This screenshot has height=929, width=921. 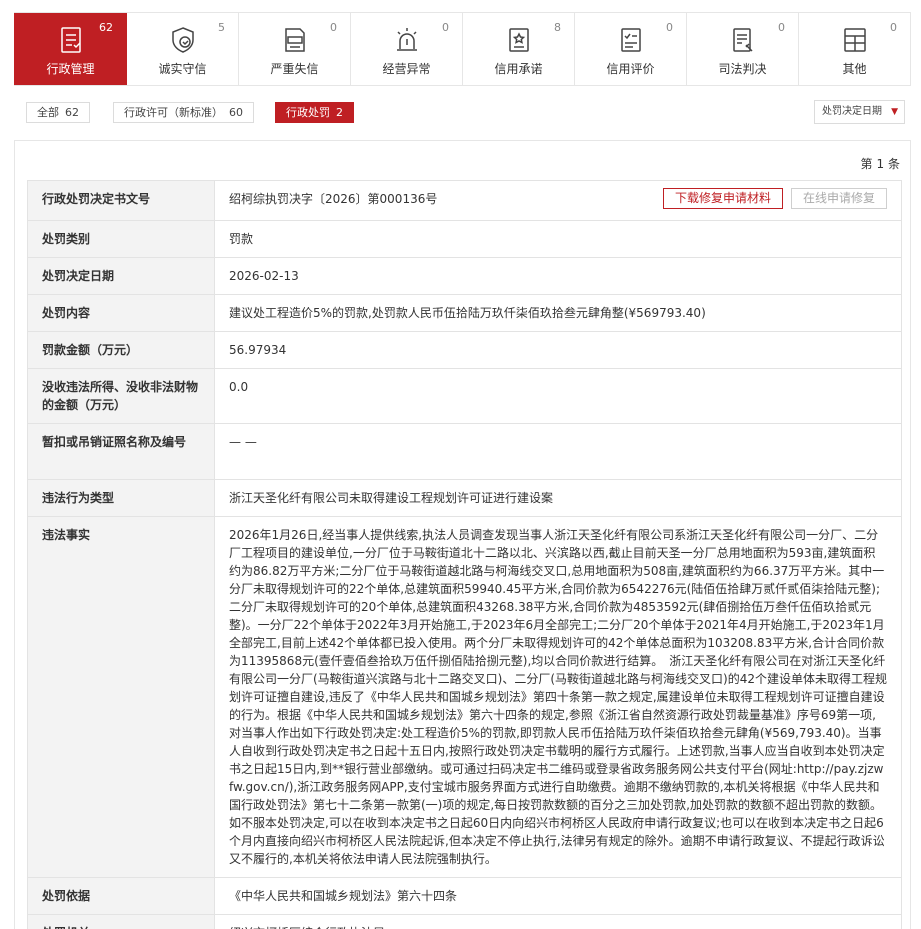 What do you see at coordinates (121, 451) in the screenshot?
I see `field-label: 暂扣或吊销证照名称及编号` at bounding box center [121, 451].